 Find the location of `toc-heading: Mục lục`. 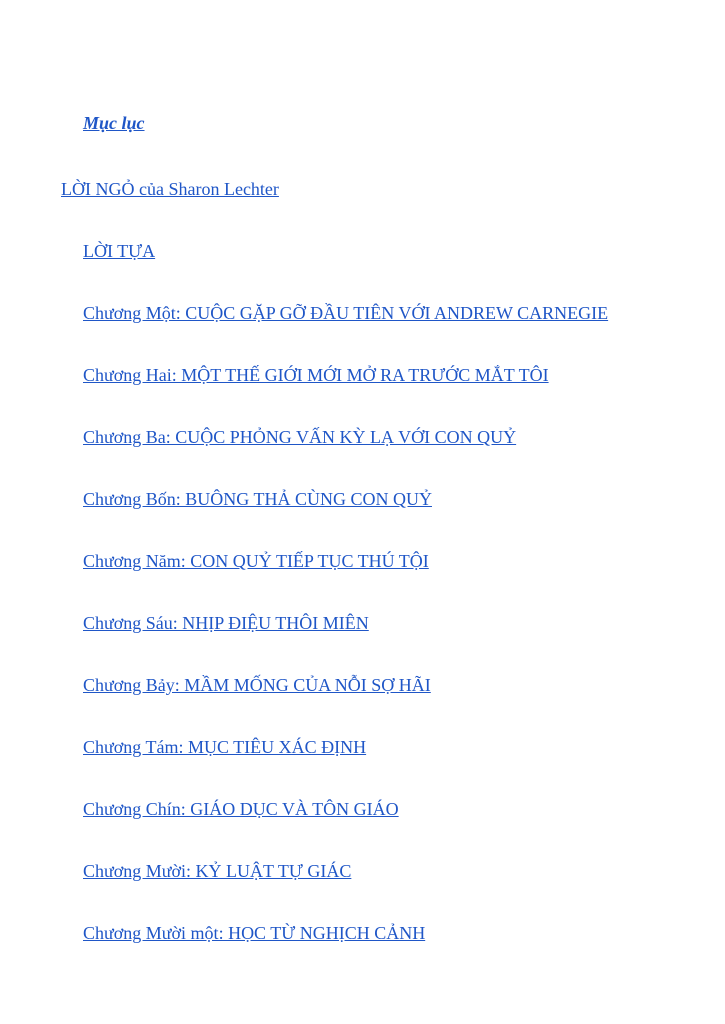

toc-heading: Mục lục is located at coordinates (114, 123).